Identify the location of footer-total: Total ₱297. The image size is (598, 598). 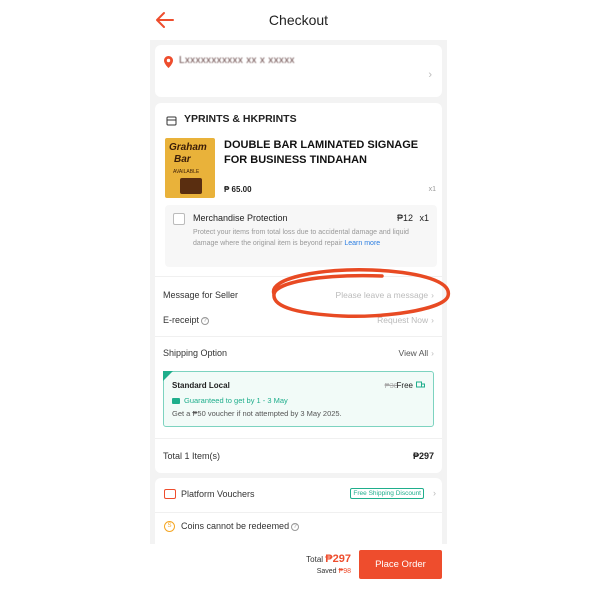
(328, 559).